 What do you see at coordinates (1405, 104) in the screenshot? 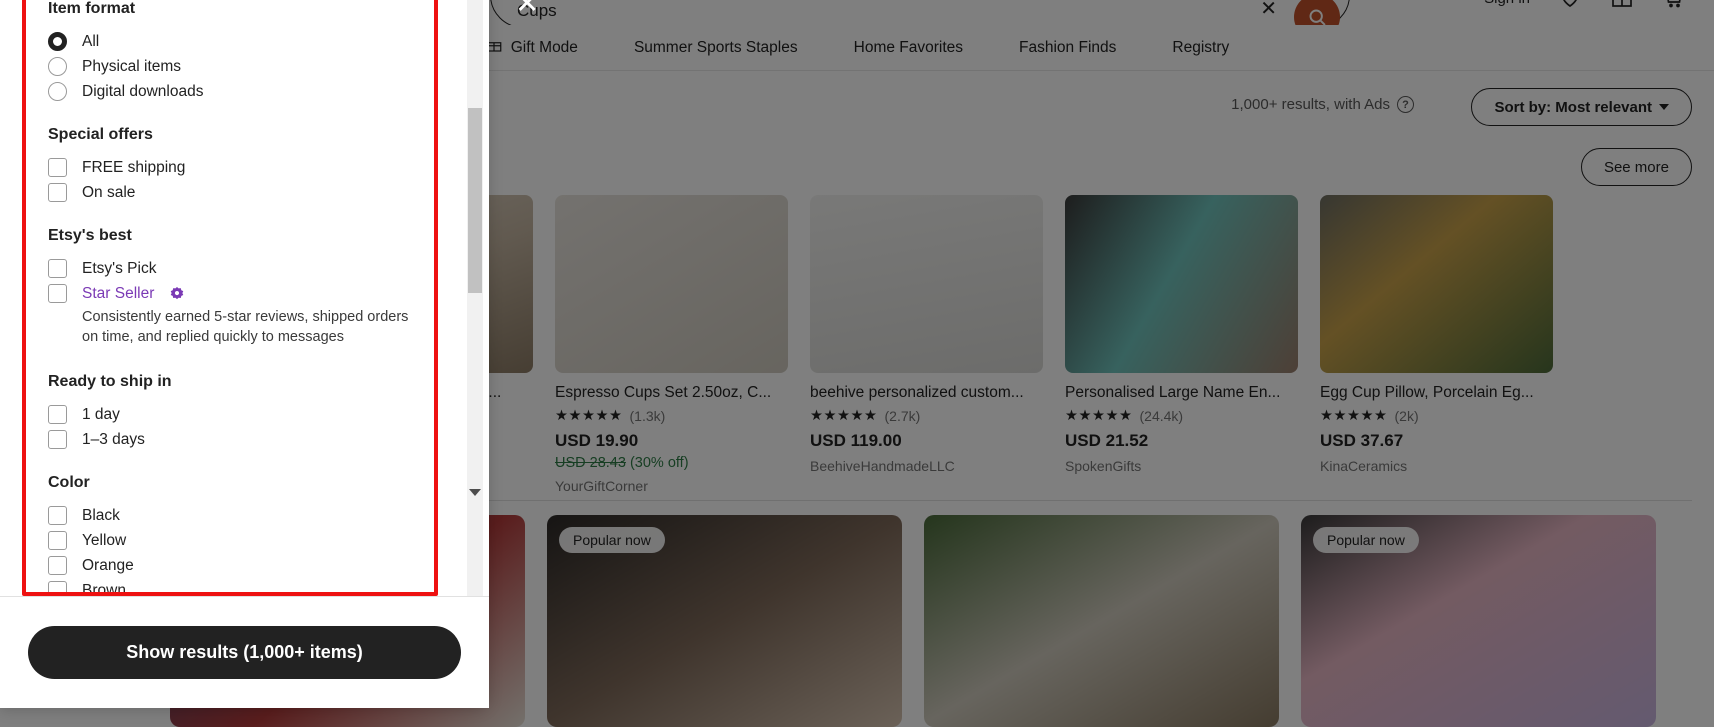
I see `question-mark-icon: ?` at bounding box center [1405, 104].